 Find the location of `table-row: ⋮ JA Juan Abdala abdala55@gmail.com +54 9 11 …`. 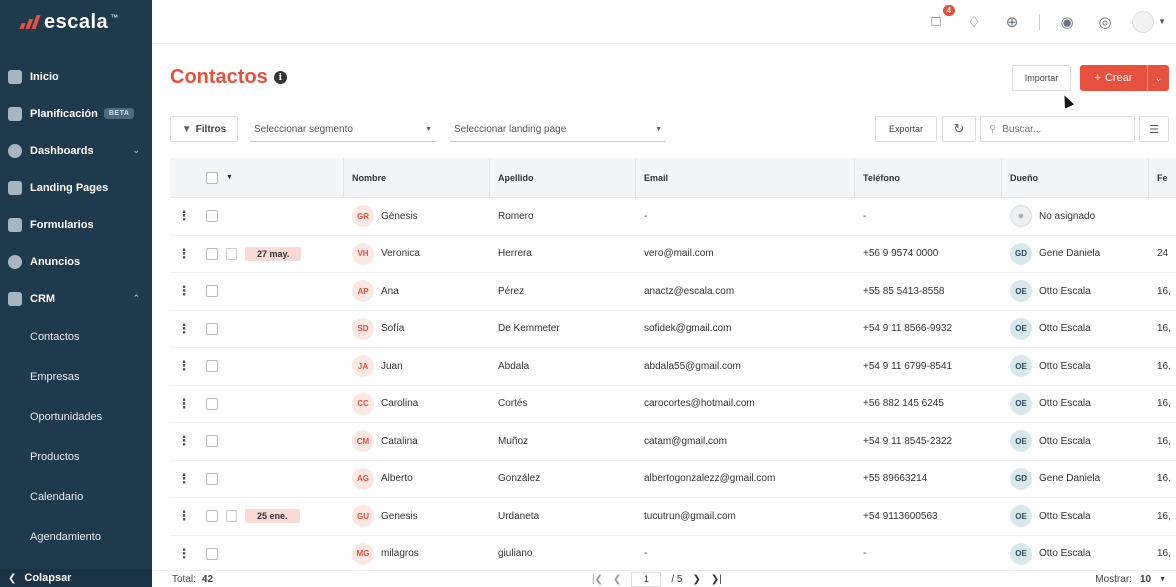

table-row: ⋮ JA Juan Abdala abdala55@gmail.com +54 9 11 … is located at coordinates (673, 367).